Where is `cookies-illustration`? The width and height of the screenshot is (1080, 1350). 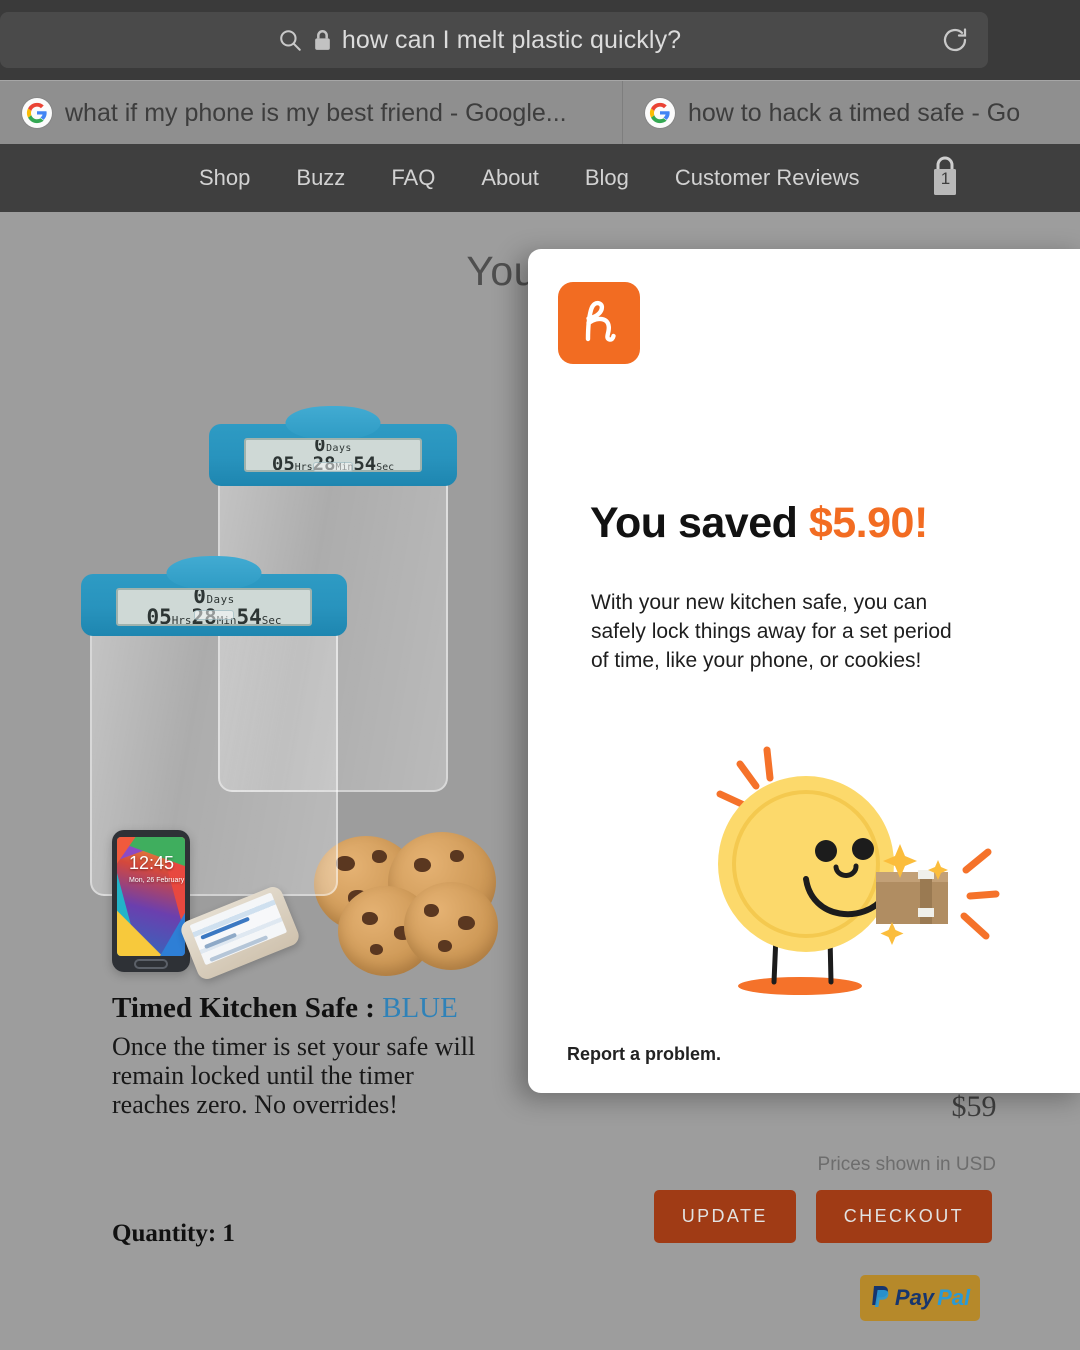 cookies-illustration is located at coordinates (405, 906).